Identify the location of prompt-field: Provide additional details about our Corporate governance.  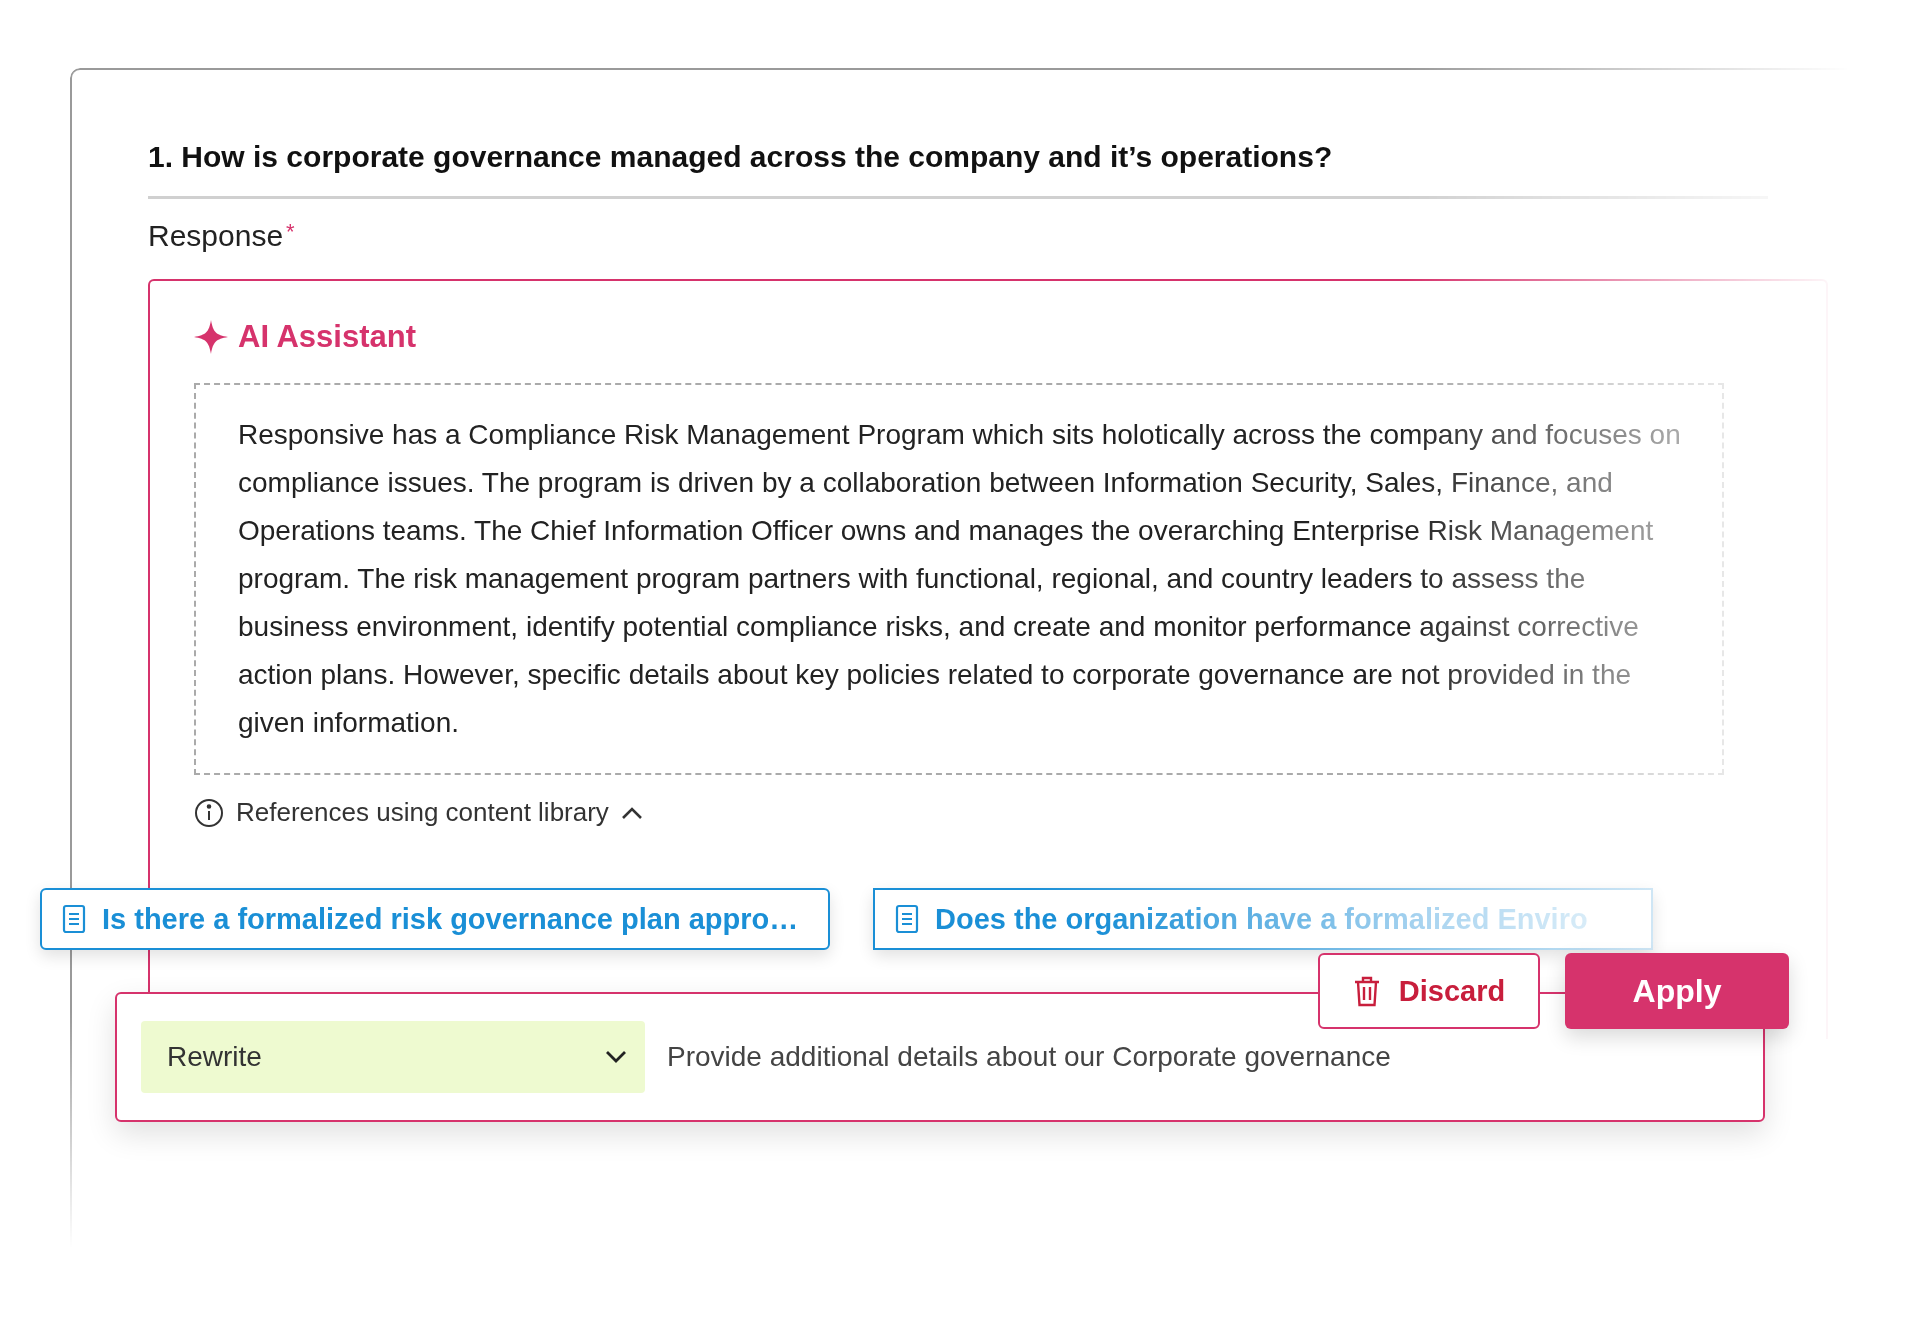
(1029, 1057).